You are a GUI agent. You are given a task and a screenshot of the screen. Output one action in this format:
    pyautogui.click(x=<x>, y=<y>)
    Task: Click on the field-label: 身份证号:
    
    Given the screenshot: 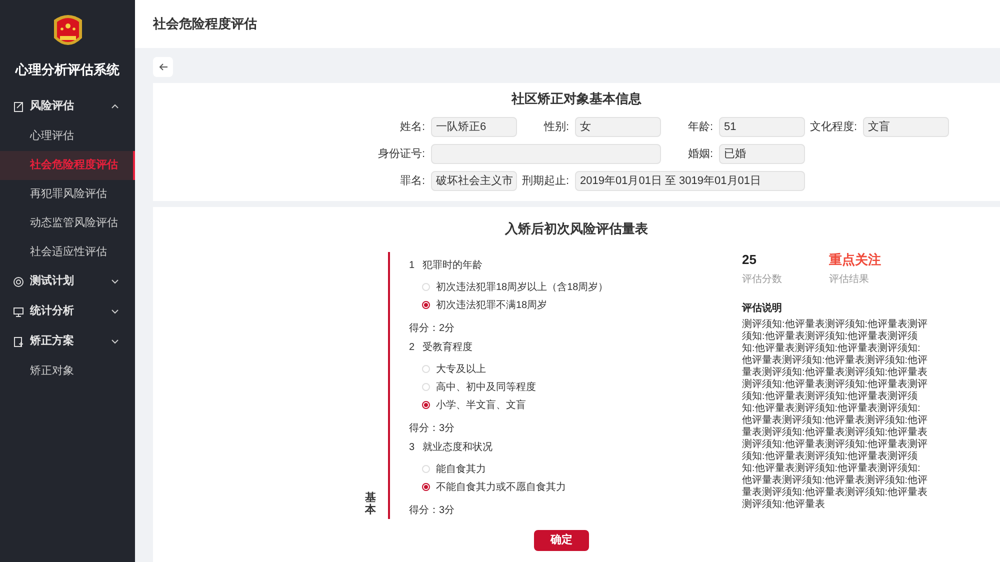 What is the action you would take?
    pyautogui.click(x=401, y=154)
    